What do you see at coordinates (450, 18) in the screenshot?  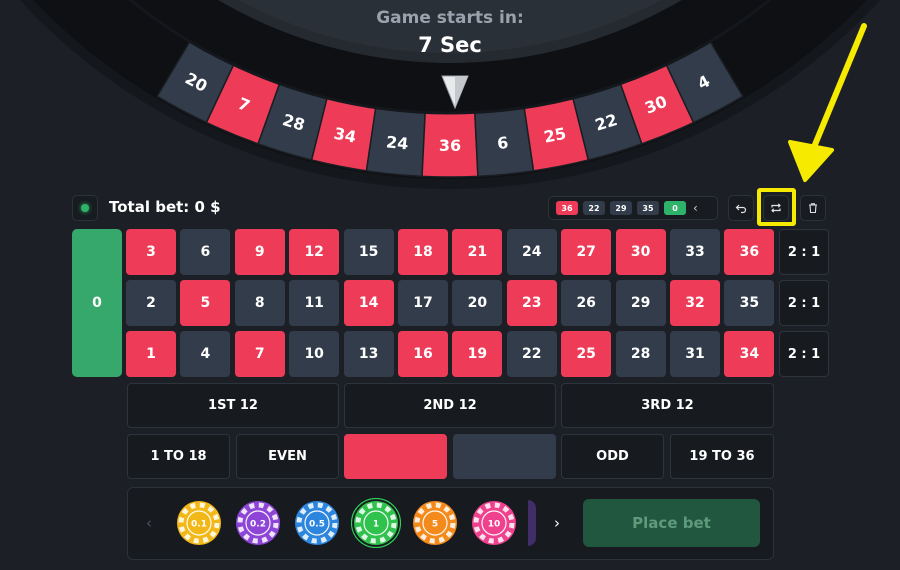 I see `countdown-label: Game starts in:` at bounding box center [450, 18].